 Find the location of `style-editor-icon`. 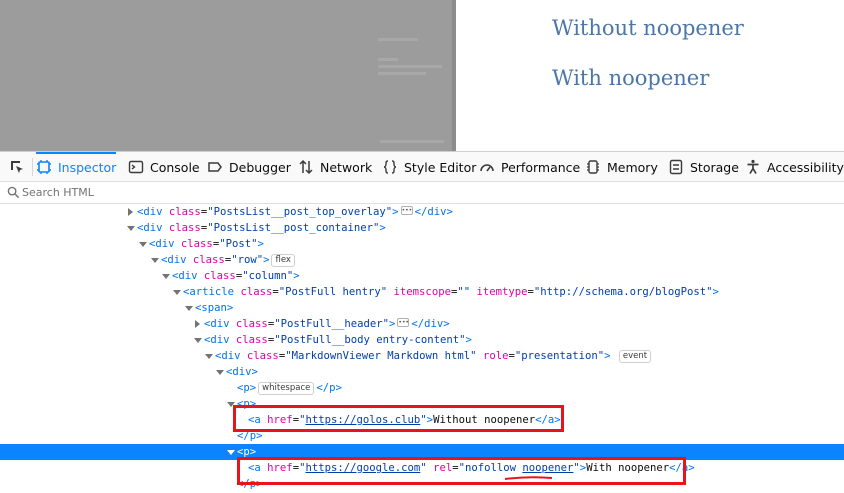

style-editor-icon is located at coordinates (390, 167).